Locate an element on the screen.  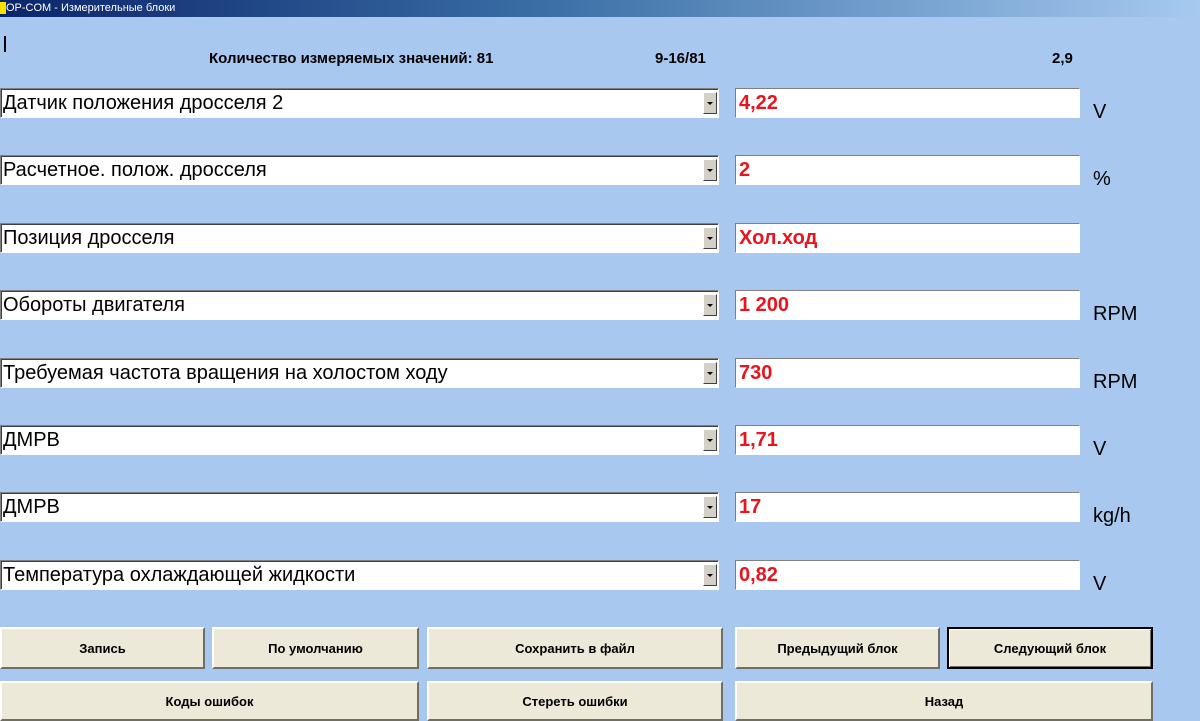
measurement-row: Датчик положения дросселя 2 4,22 V is located at coordinates (600, 105).